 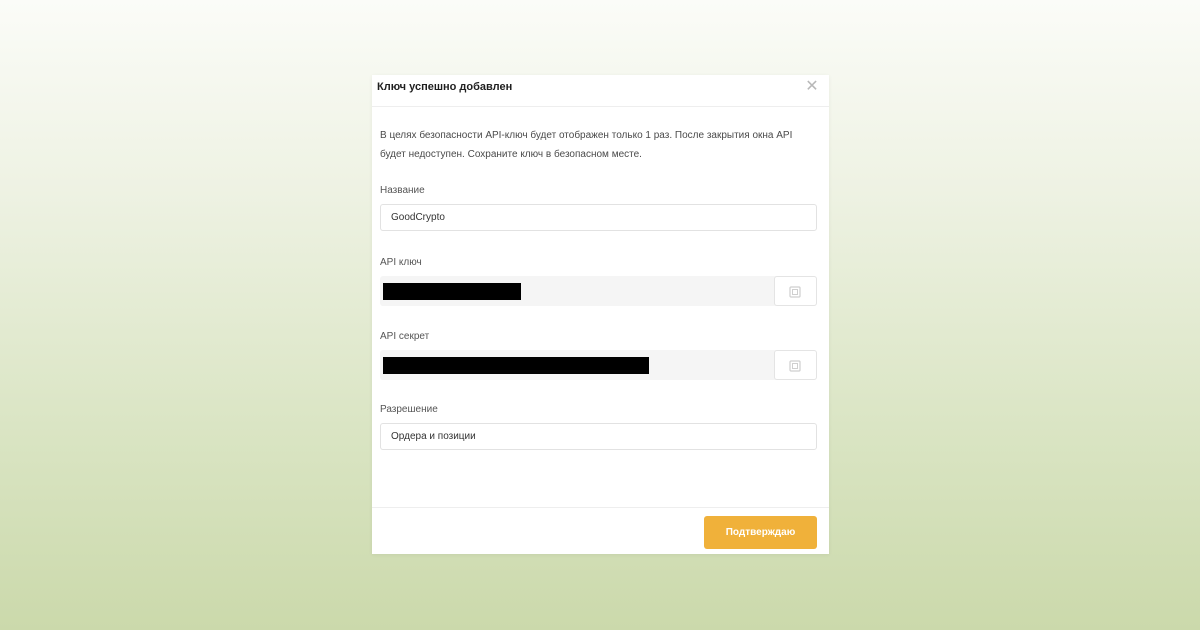 I want to click on copy-api-secret-button, so click(x=795, y=365).